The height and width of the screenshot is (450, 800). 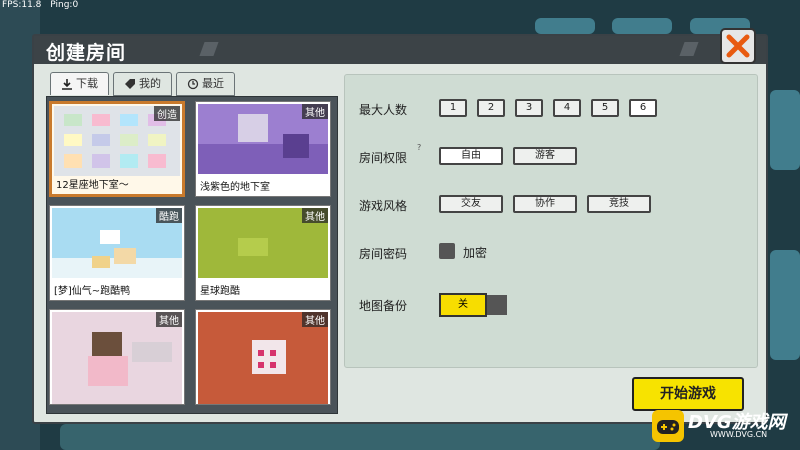 What do you see at coordinates (383, 206) in the screenshot?
I see `style-label: 游戏风格` at bounding box center [383, 206].